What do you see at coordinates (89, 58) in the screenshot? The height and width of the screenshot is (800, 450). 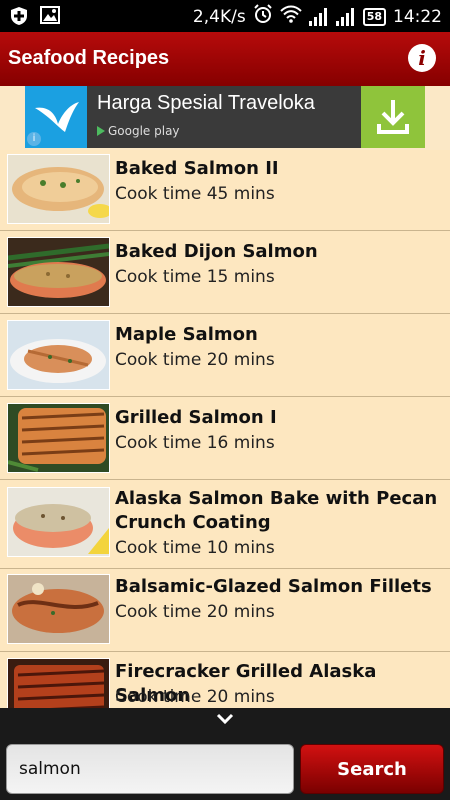 I see `app-title: Seafood Recipes` at bounding box center [89, 58].